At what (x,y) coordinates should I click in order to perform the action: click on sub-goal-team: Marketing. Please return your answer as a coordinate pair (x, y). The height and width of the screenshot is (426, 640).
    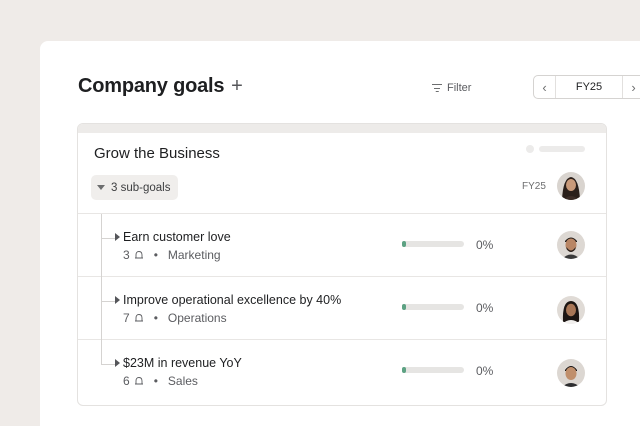
    Looking at the image, I should click on (194, 255).